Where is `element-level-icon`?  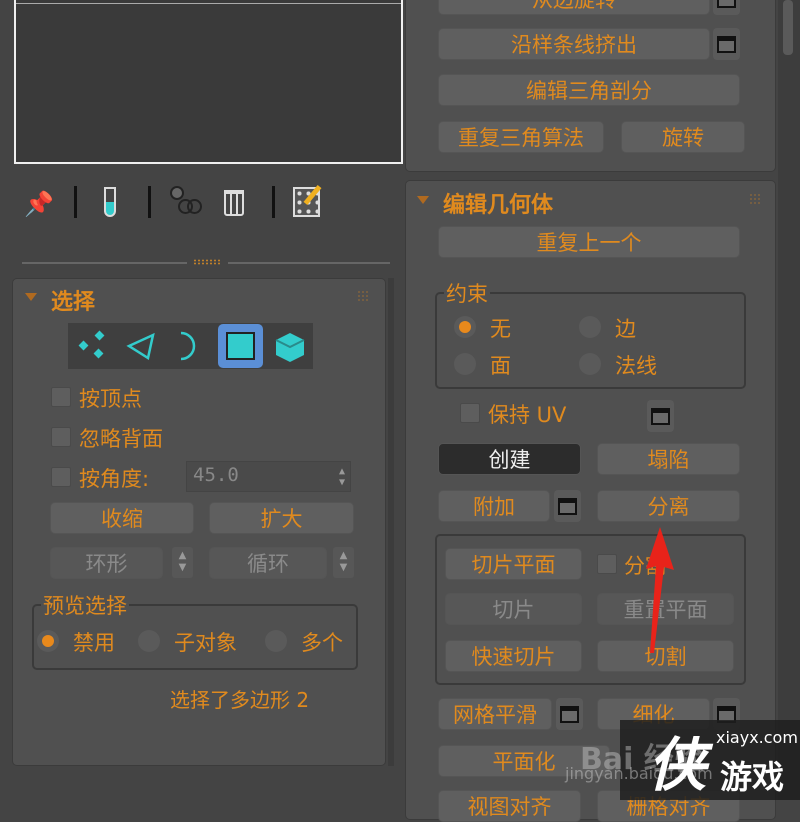 element-level-icon is located at coordinates (290, 347).